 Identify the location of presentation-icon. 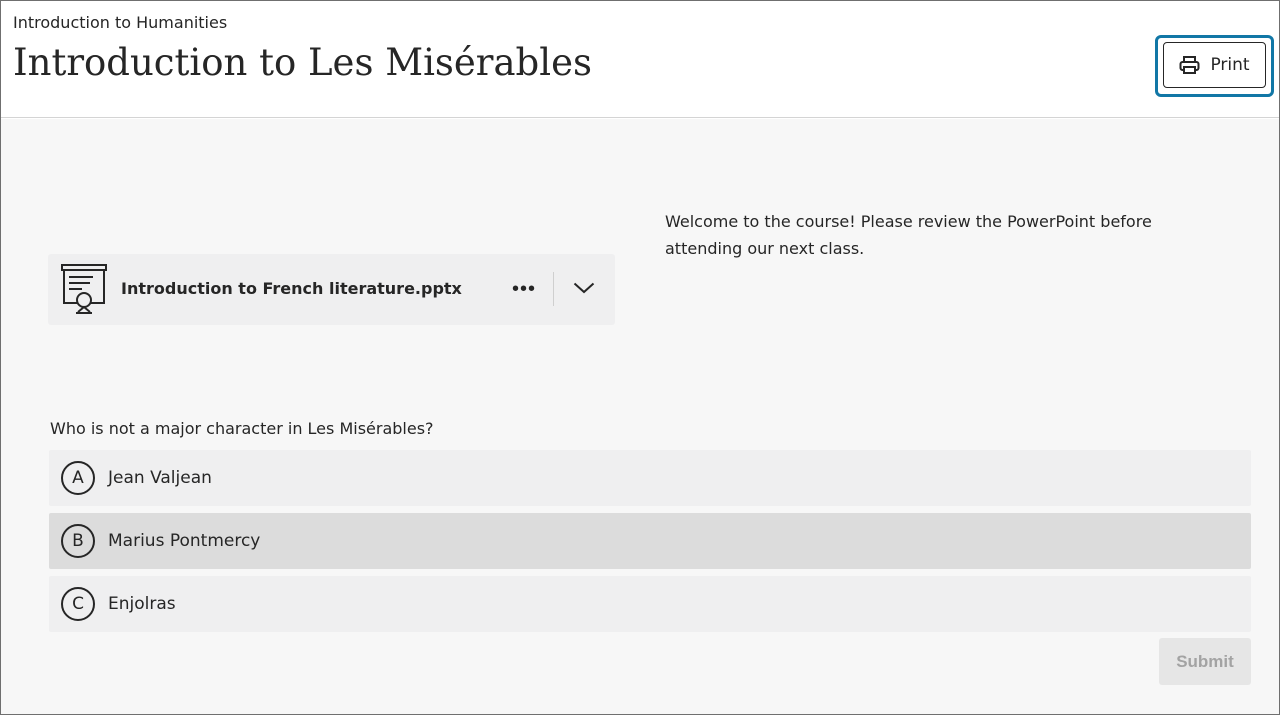
(84, 291).